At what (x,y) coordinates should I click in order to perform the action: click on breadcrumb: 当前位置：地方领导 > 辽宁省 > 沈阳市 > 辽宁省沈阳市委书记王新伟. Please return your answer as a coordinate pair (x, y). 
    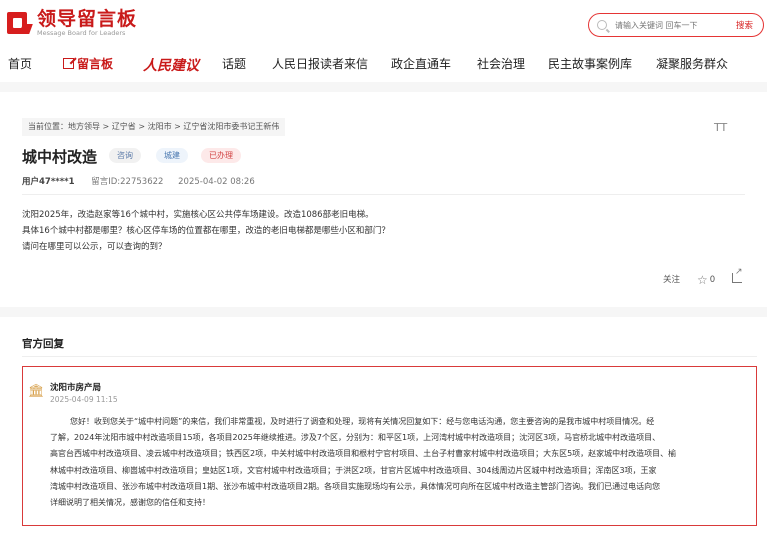
    Looking at the image, I should click on (154, 127).